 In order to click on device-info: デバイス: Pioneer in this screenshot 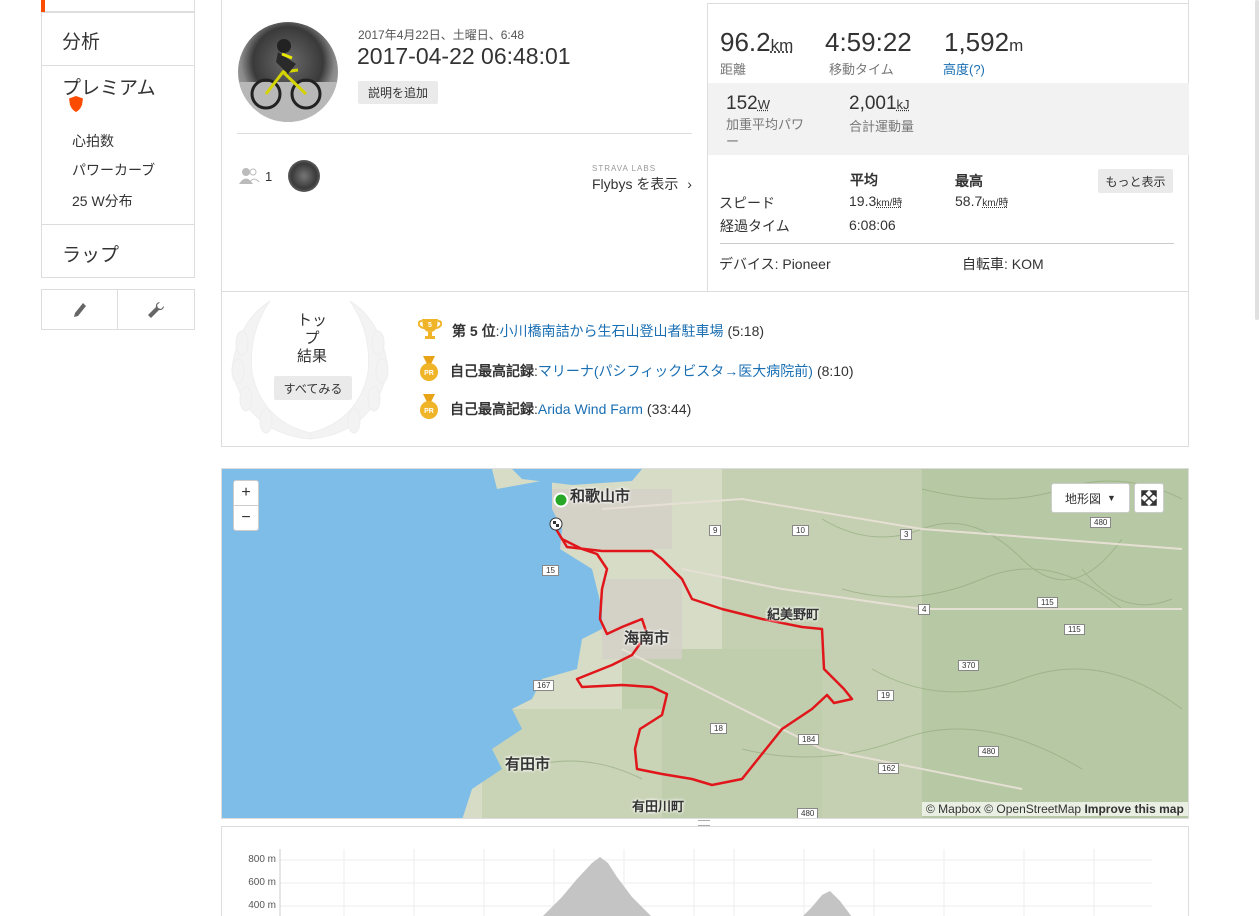, I will do `click(775, 264)`.